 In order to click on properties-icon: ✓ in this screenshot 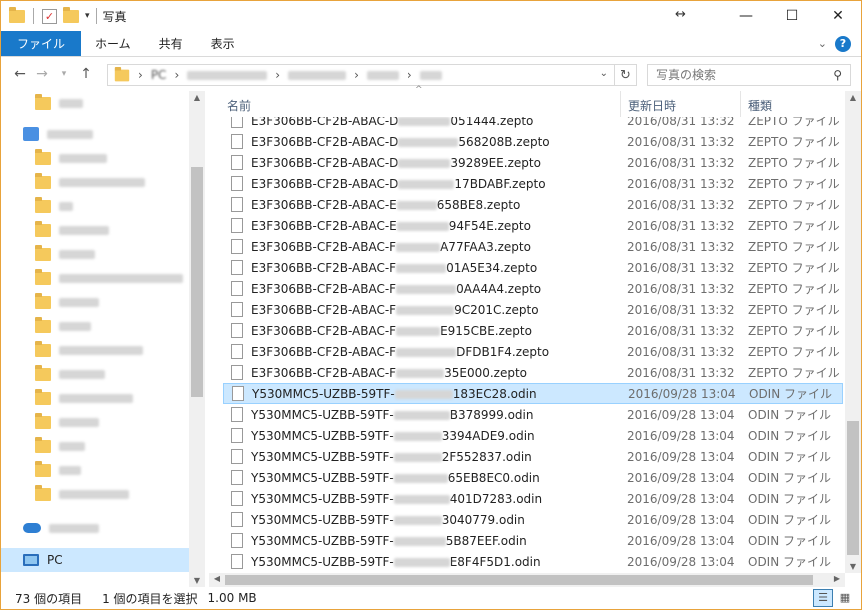, I will do `click(49, 16)`.